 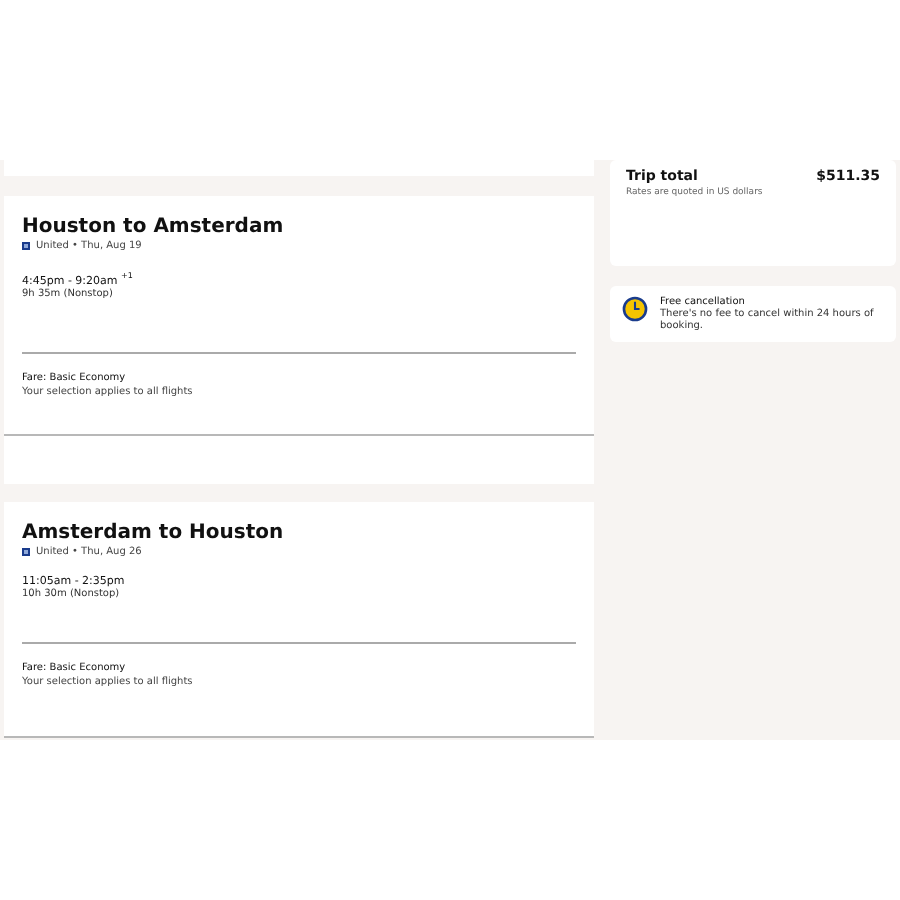 What do you see at coordinates (635, 309) in the screenshot?
I see `clock-icon` at bounding box center [635, 309].